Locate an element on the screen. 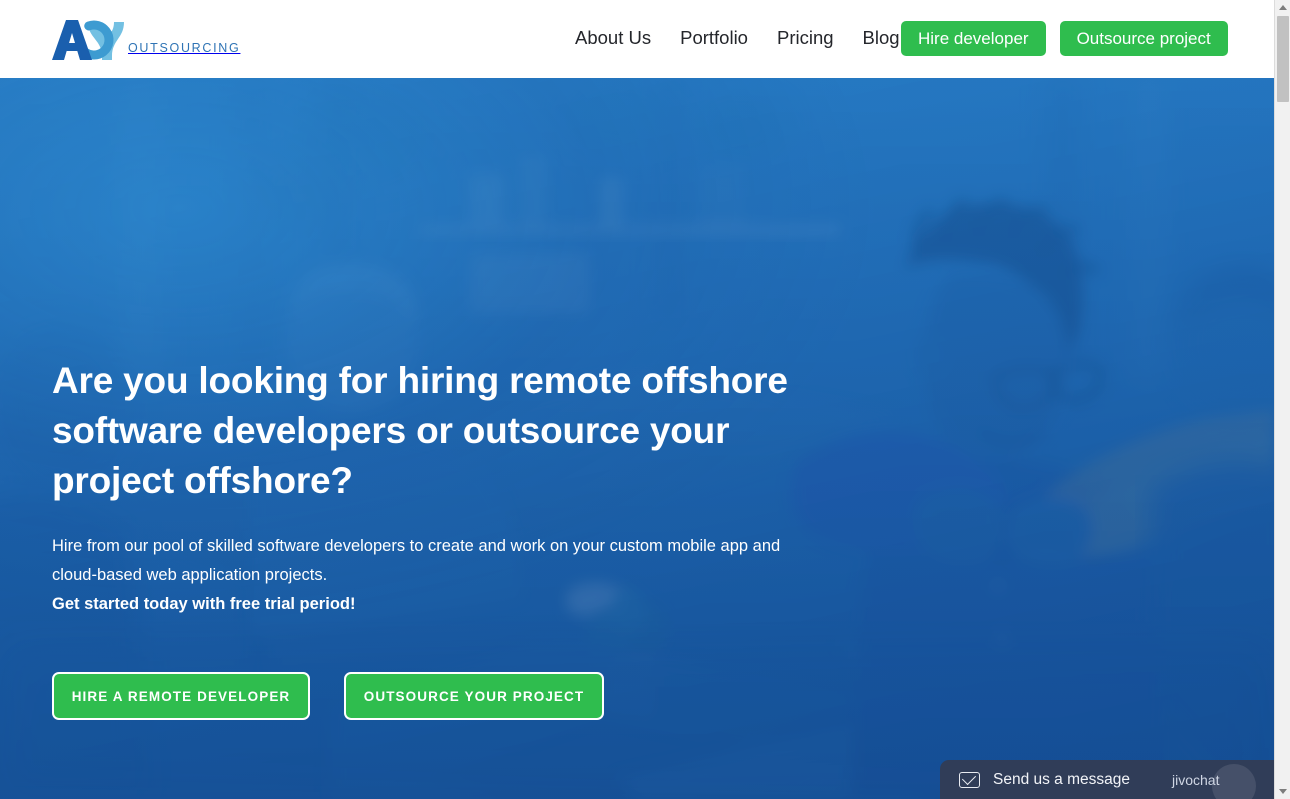 The image size is (1290, 799). logo-wordmark: OUTSOURCING is located at coordinates (184, 48).